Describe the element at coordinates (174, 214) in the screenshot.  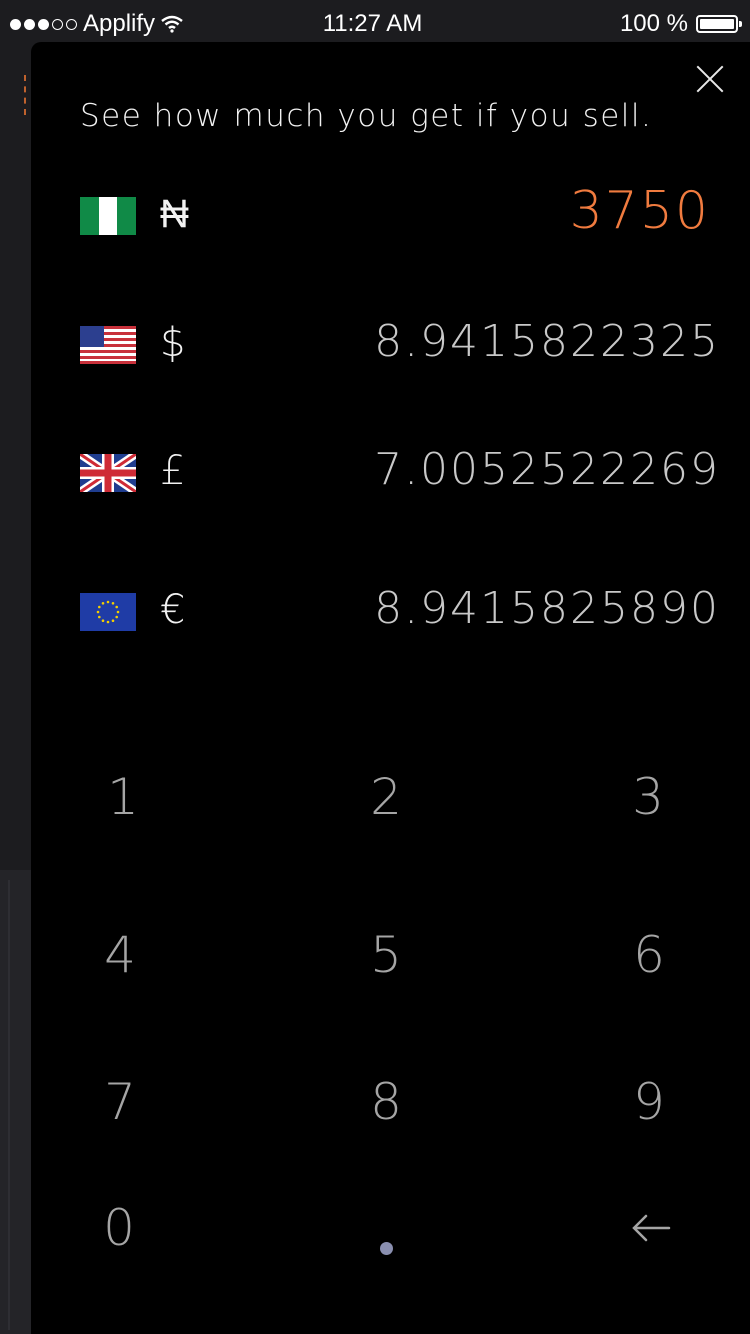
I see `currency-symbol: ₦` at that location.